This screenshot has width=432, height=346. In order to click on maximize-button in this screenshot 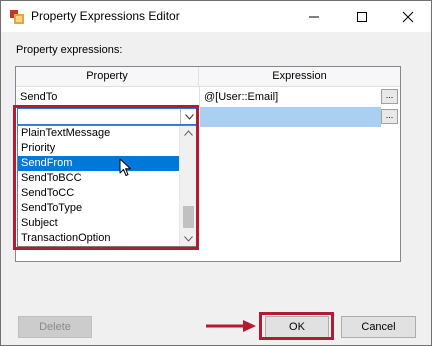, I will do `click(362, 16)`.